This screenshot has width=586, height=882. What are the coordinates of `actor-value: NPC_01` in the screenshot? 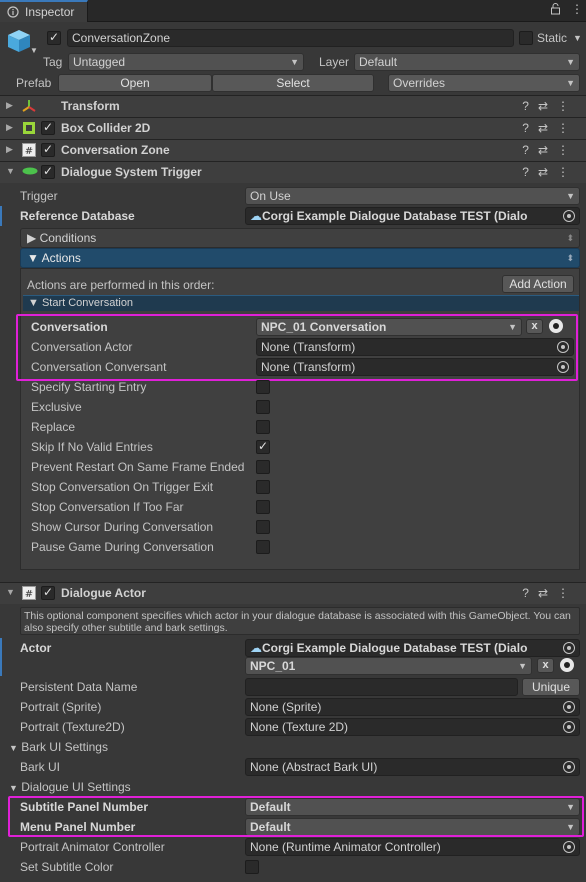 It's located at (273, 666).